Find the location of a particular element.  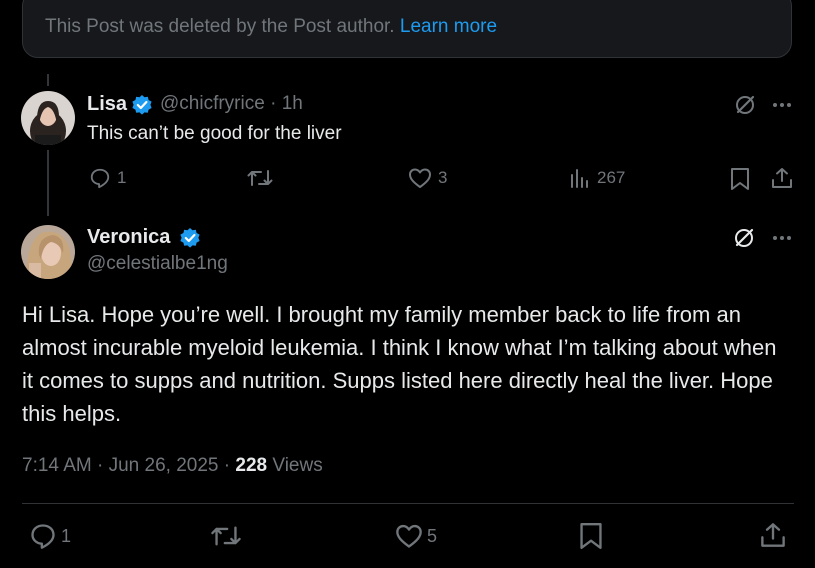

post-author-name: Veronica is located at coordinates (128, 237).